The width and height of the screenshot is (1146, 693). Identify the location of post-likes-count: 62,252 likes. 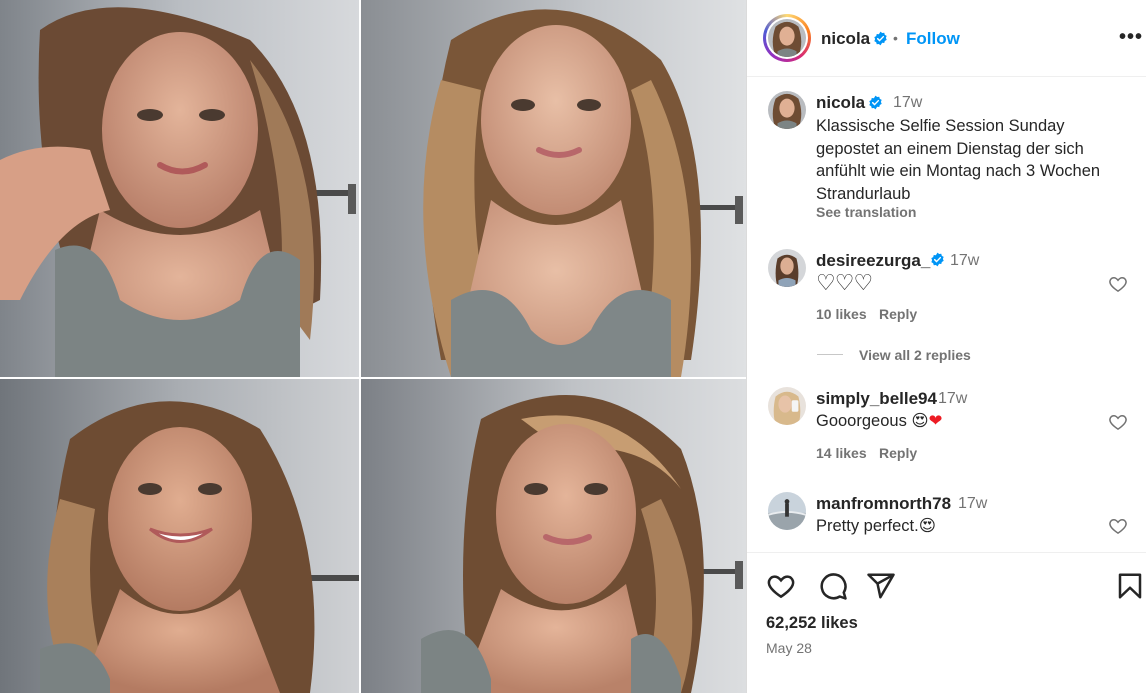
(812, 623).